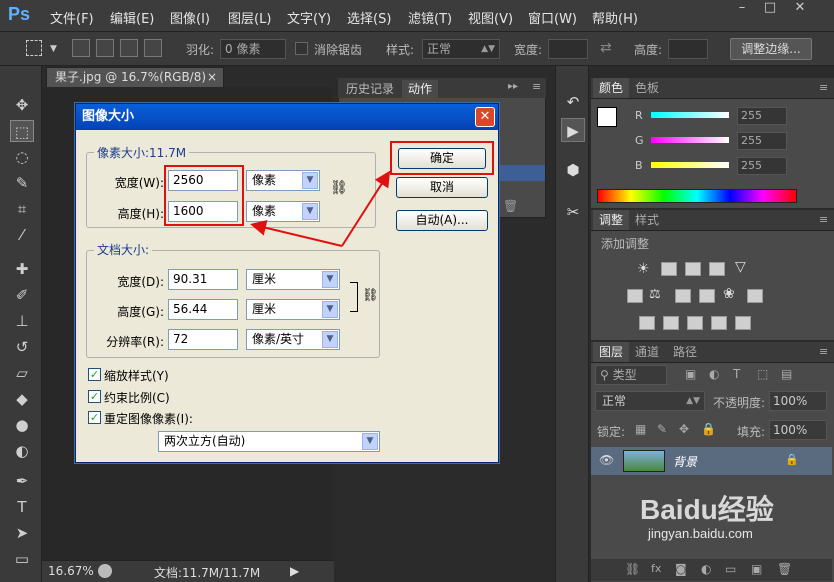 The image size is (834, 582). I want to click on rect-marquee-tool-icon: ⬚, so click(22, 131).